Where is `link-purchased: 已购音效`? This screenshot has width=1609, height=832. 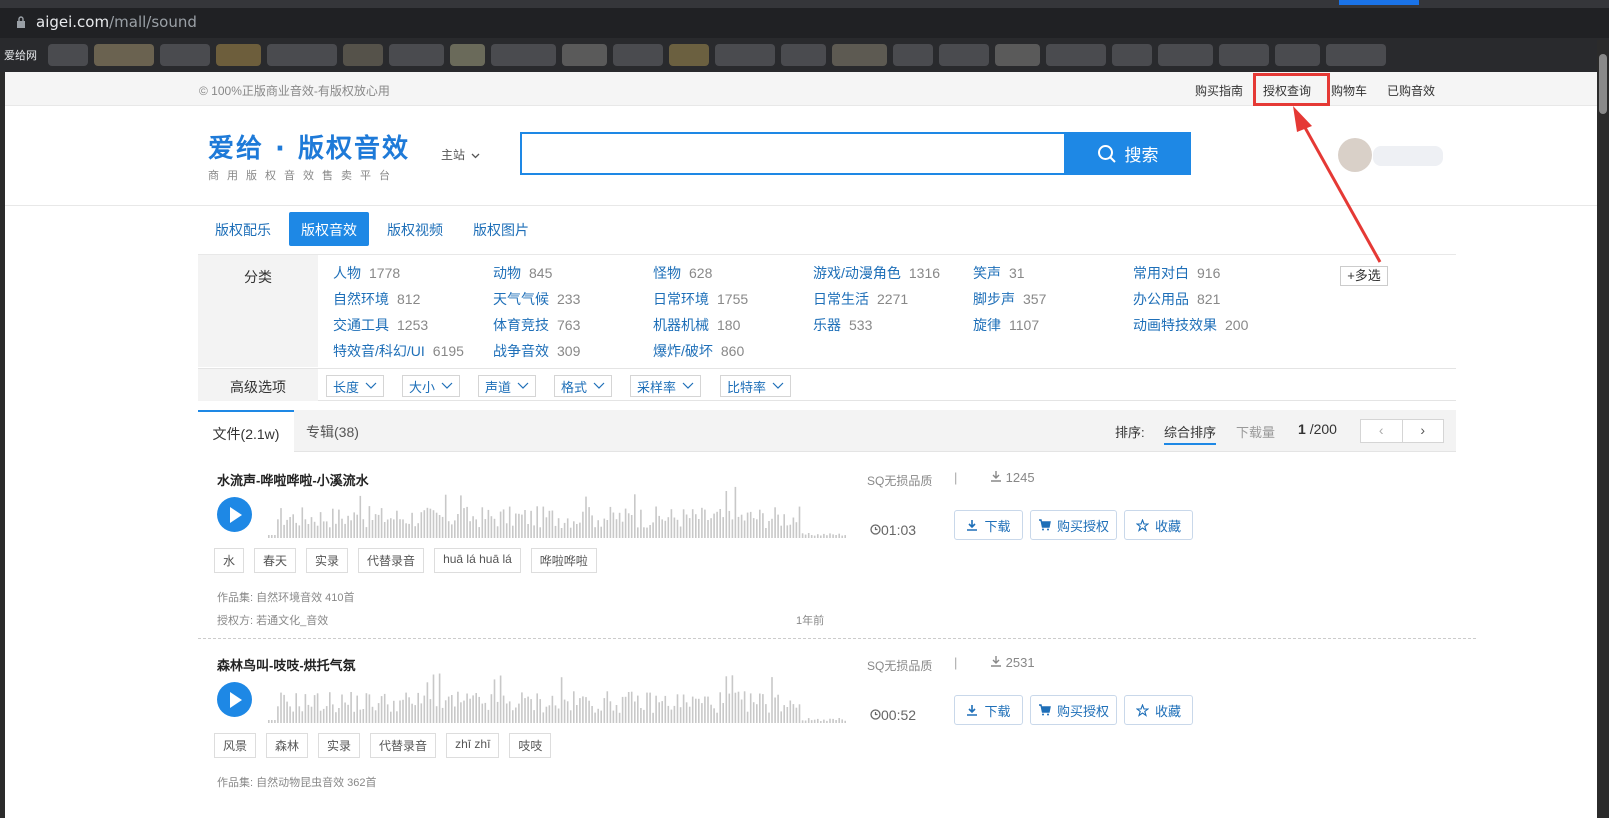
link-purchased: 已购音效 is located at coordinates (1411, 90).